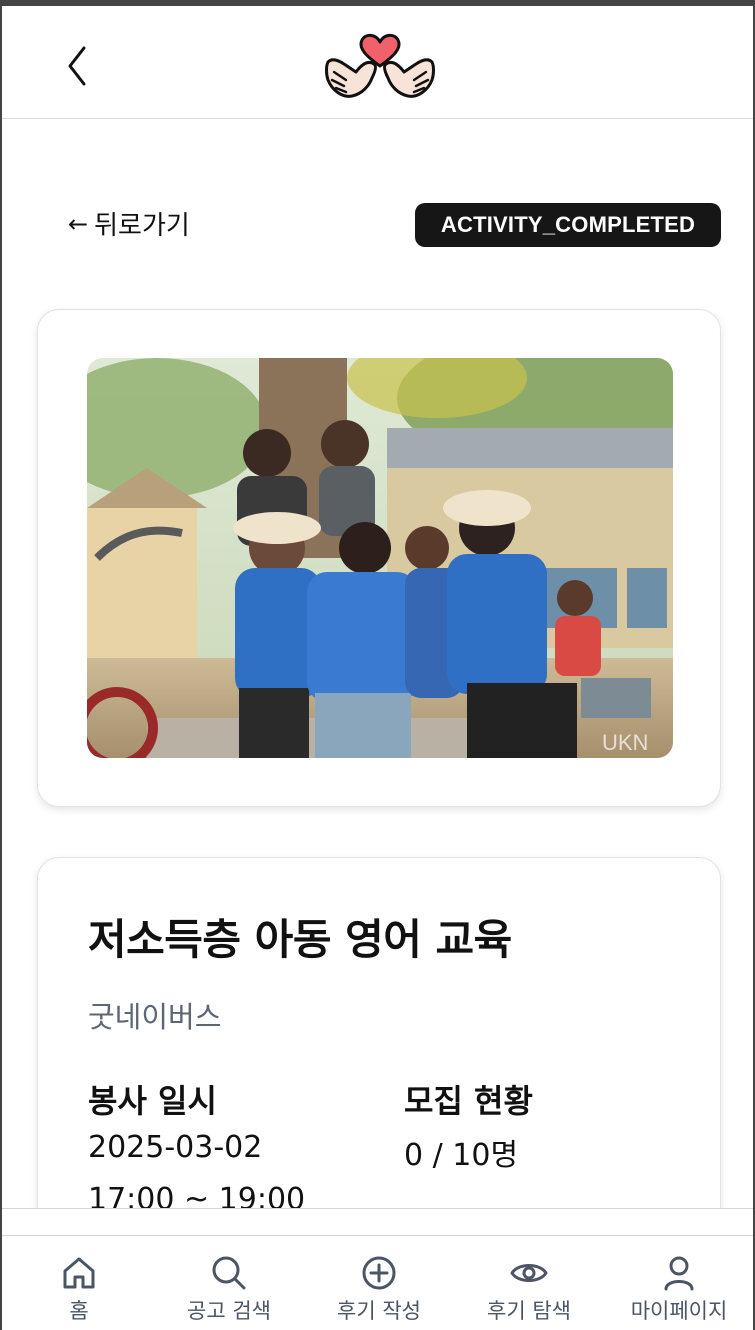 The image size is (755, 1330). I want to click on recruit-status: 0 / 10명, so click(461, 1155).